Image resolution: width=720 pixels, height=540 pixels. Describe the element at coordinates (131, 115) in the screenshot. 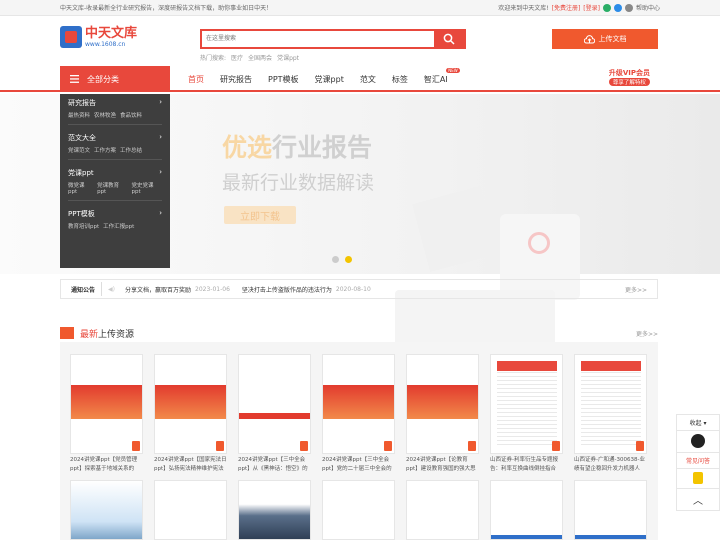

I see `category-sub: 食品饮料` at that location.